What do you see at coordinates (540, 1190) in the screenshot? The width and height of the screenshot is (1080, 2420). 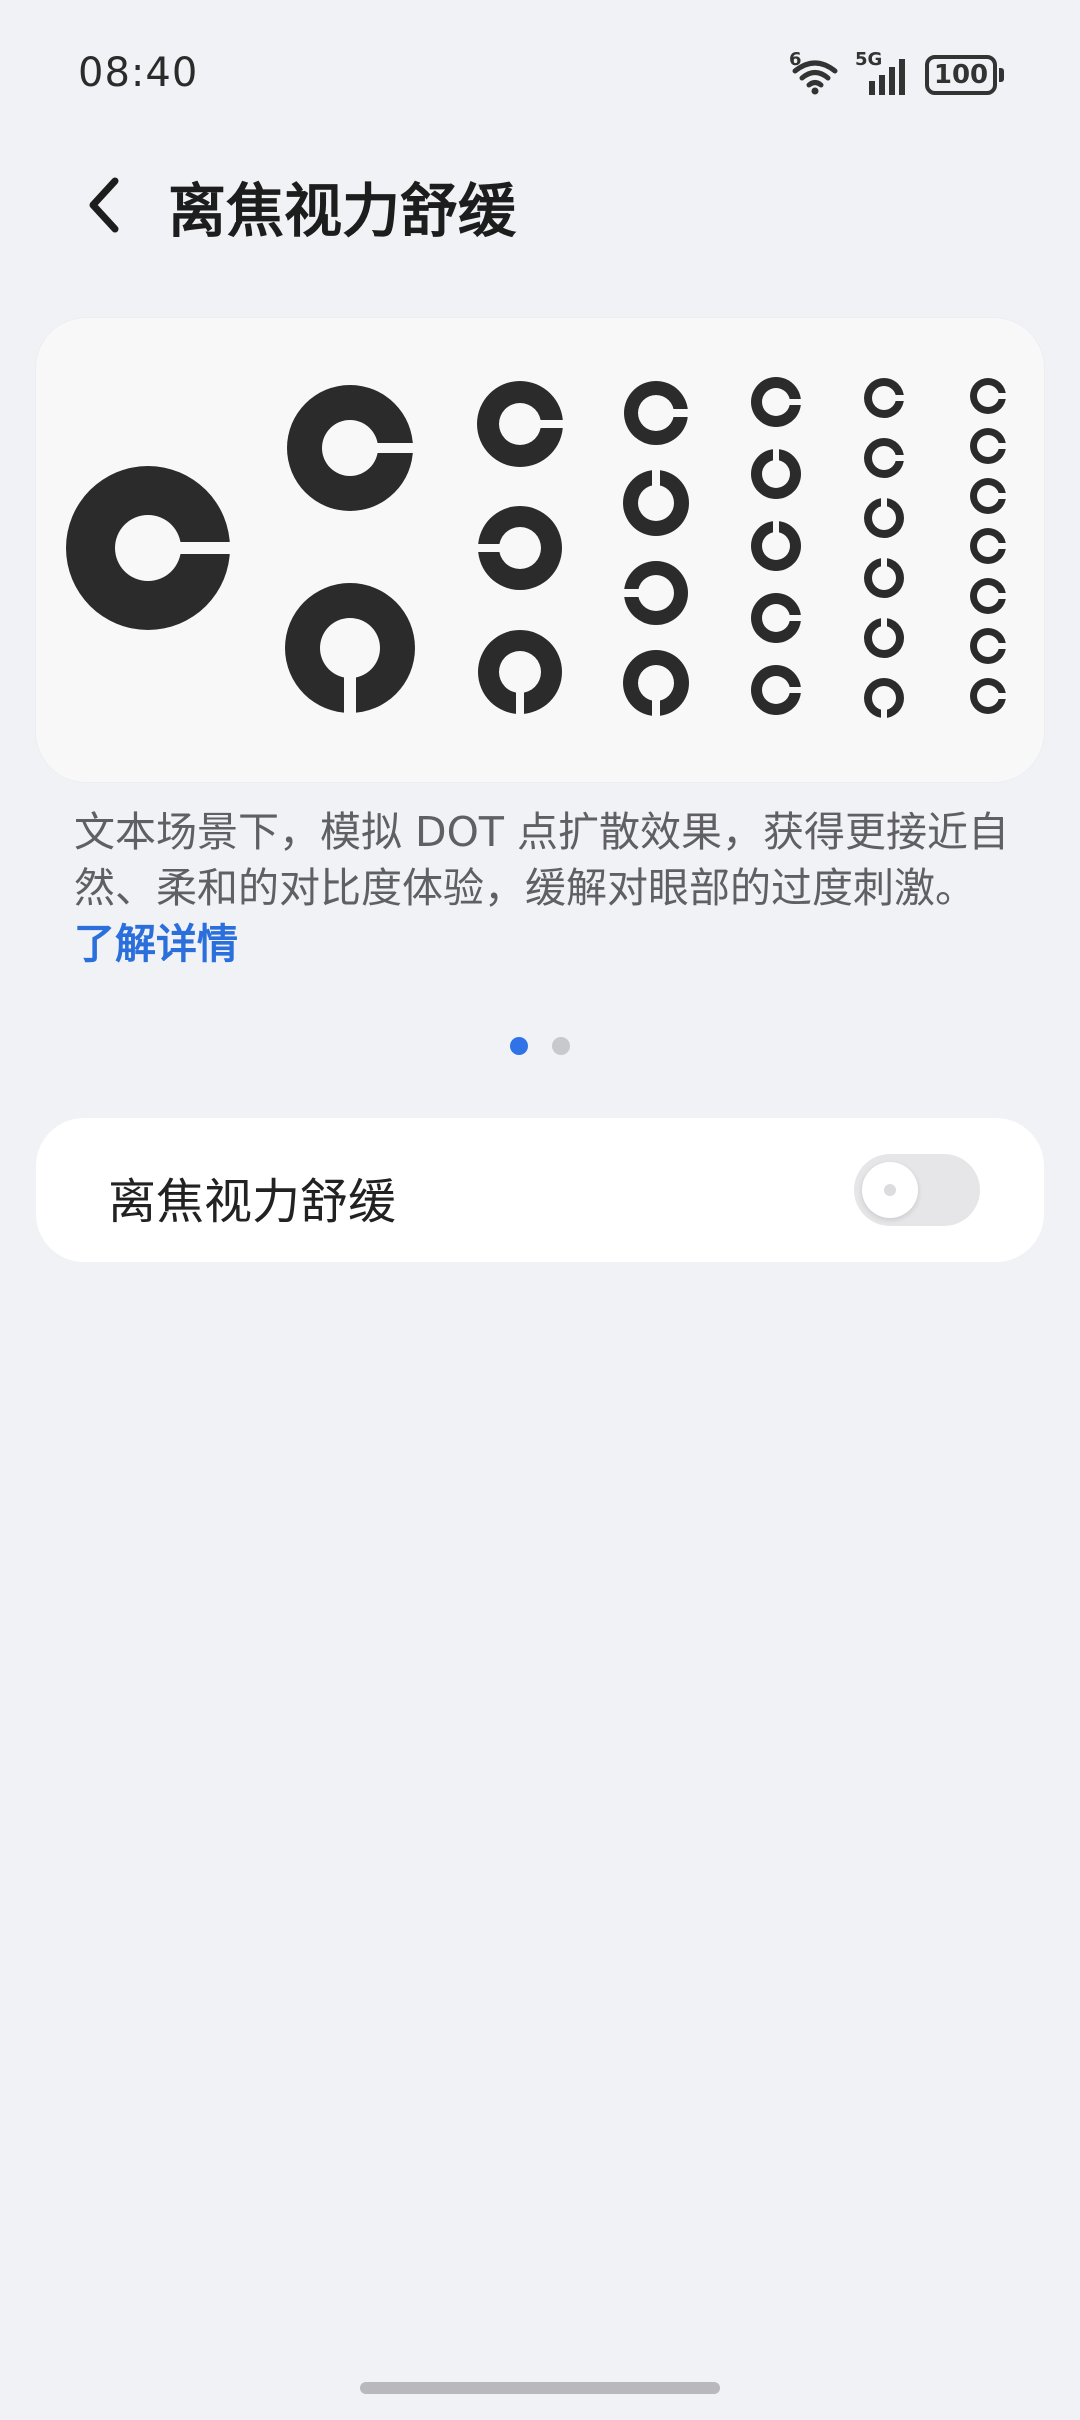 I see `setting-card: 离焦视力舒缓` at bounding box center [540, 1190].